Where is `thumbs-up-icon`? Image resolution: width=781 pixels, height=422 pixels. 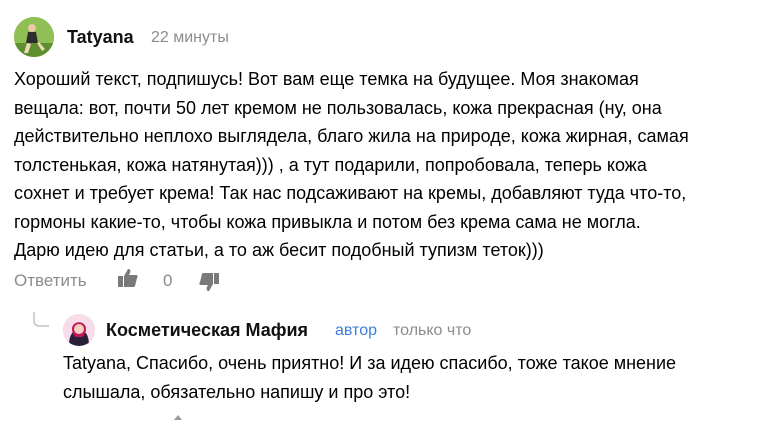
thumbs-up-icon is located at coordinates (128, 279).